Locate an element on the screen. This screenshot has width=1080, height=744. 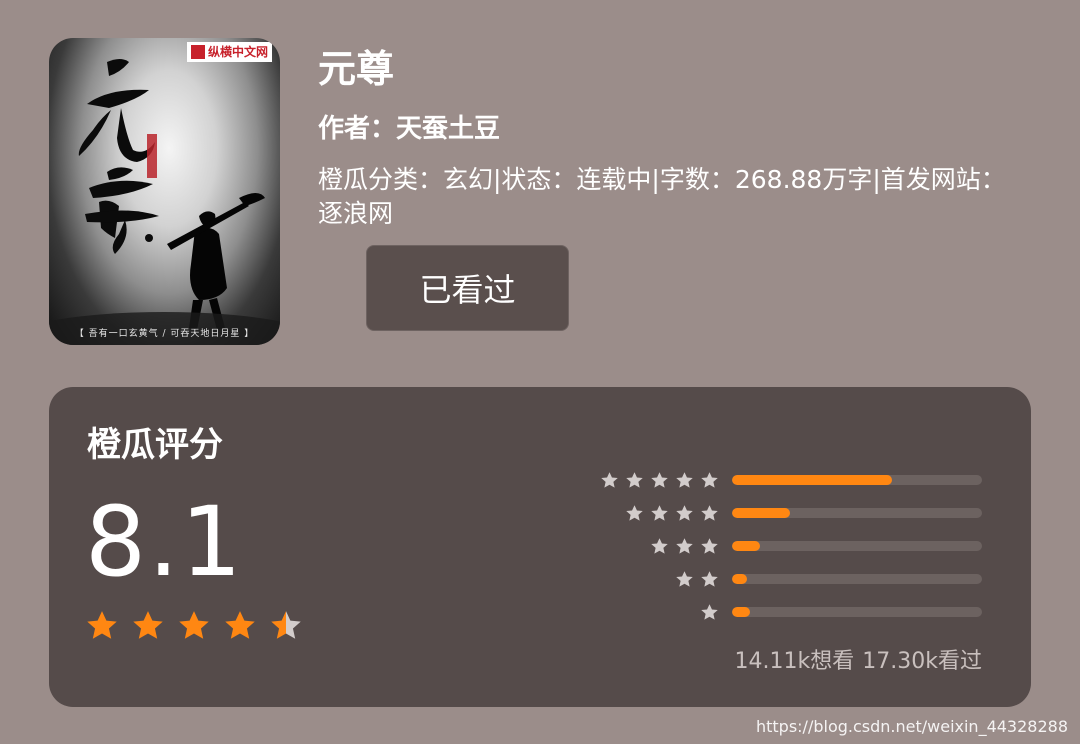
cover-art is located at coordinates (164, 202).